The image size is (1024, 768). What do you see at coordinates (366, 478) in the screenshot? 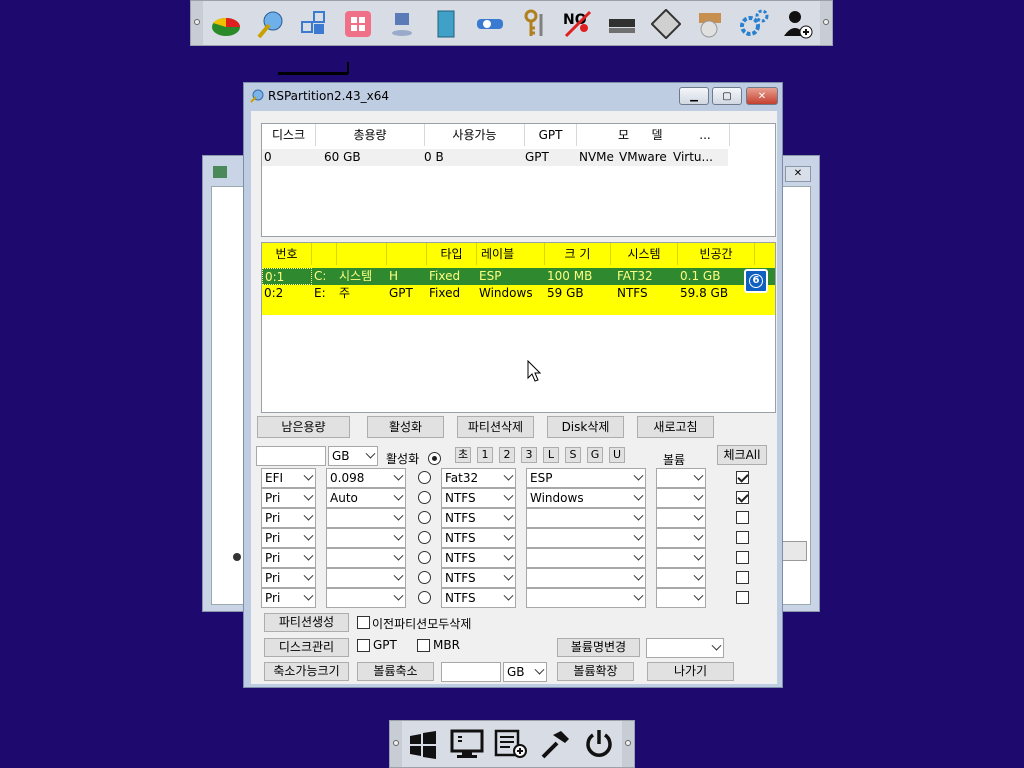
I see `partition-size-select: 0.098` at bounding box center [366, 478].